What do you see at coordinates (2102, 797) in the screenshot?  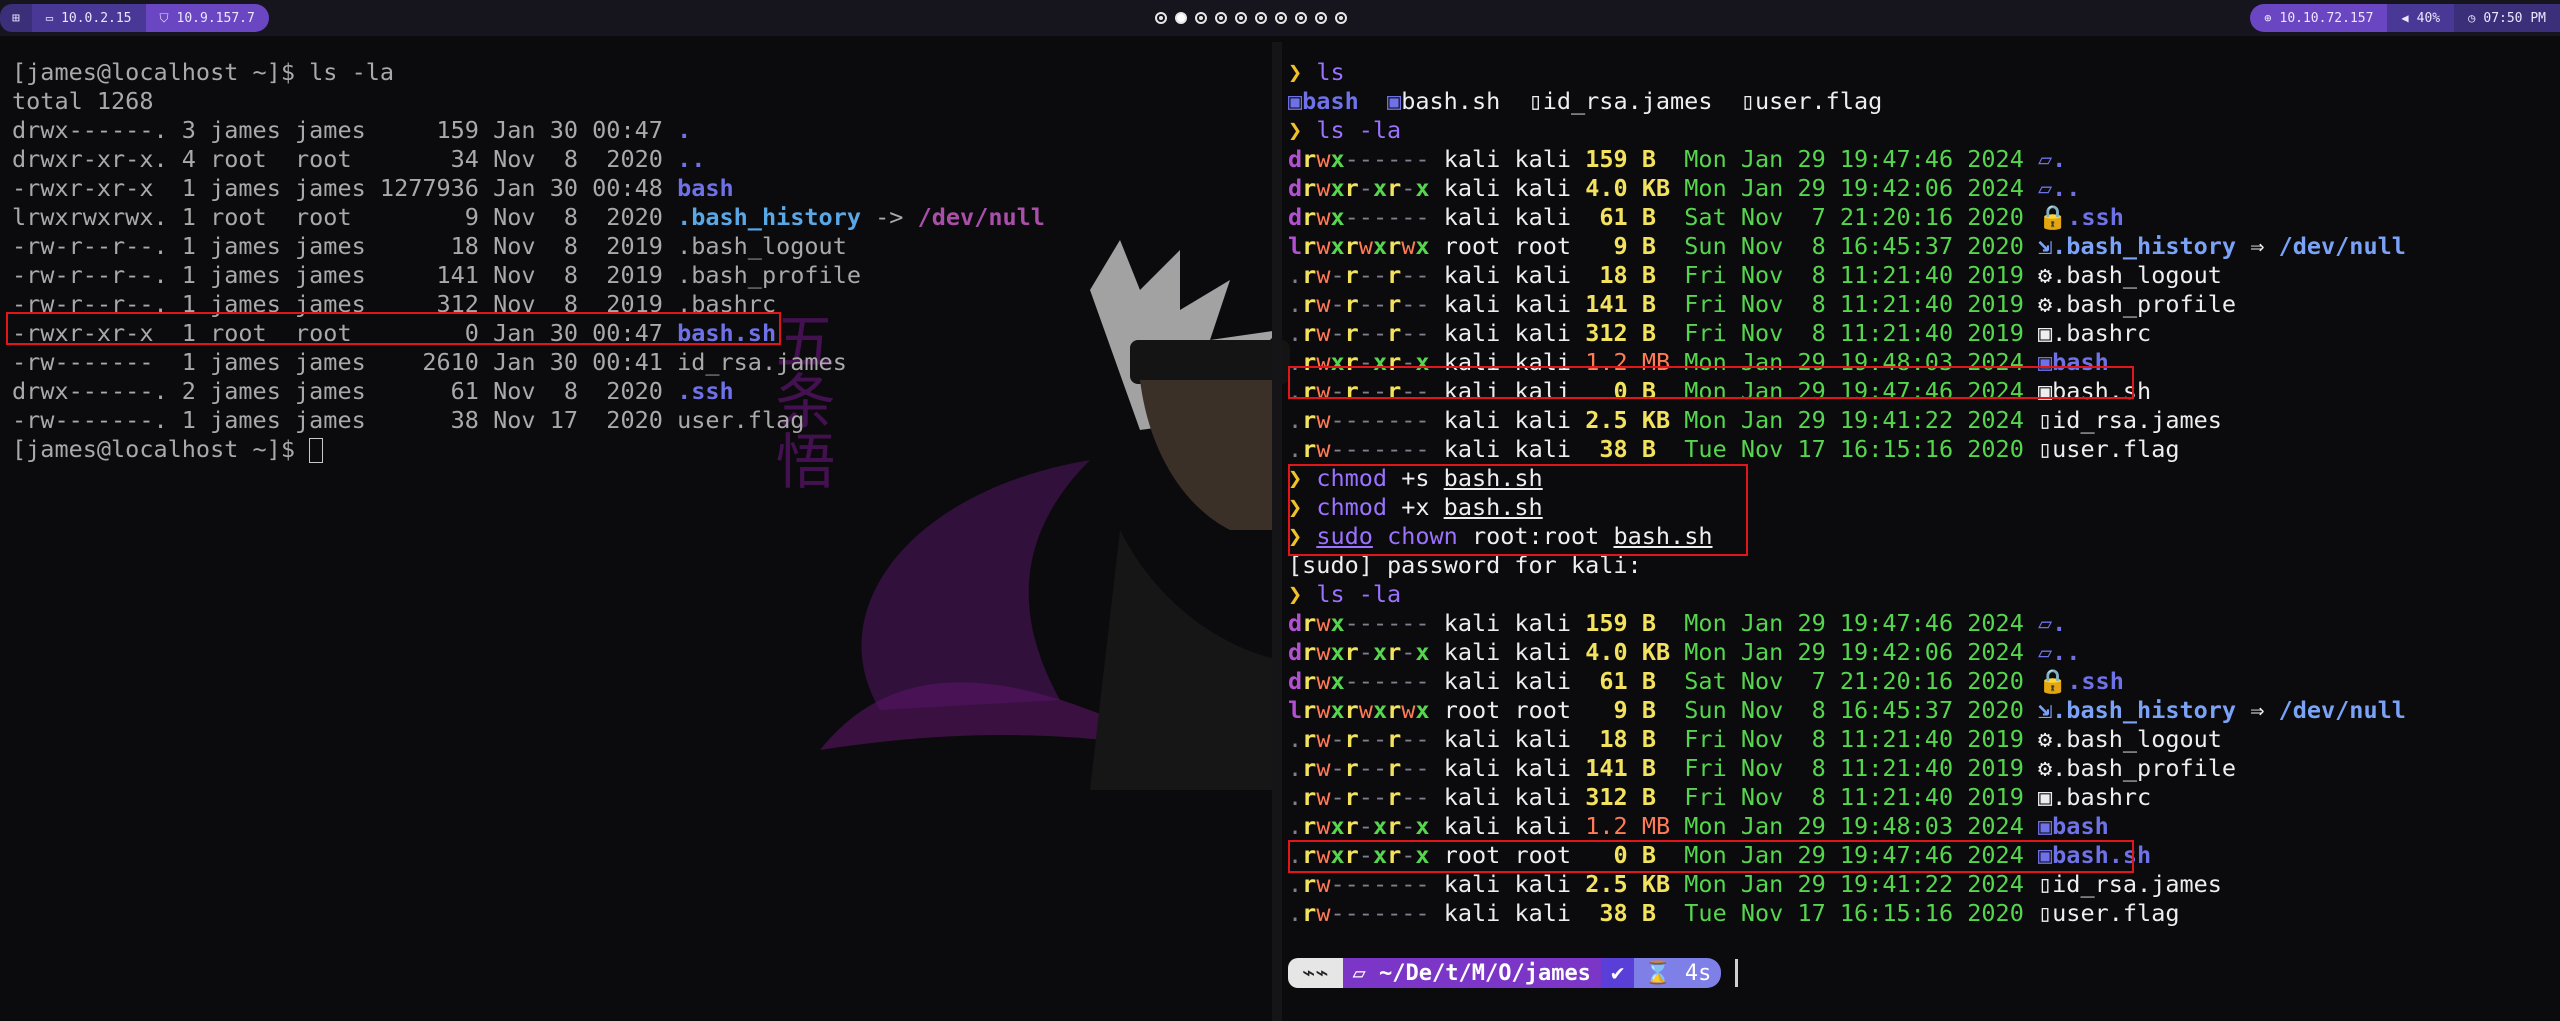 I see `filename: .bashrc` at bounding box center [2102, 797].